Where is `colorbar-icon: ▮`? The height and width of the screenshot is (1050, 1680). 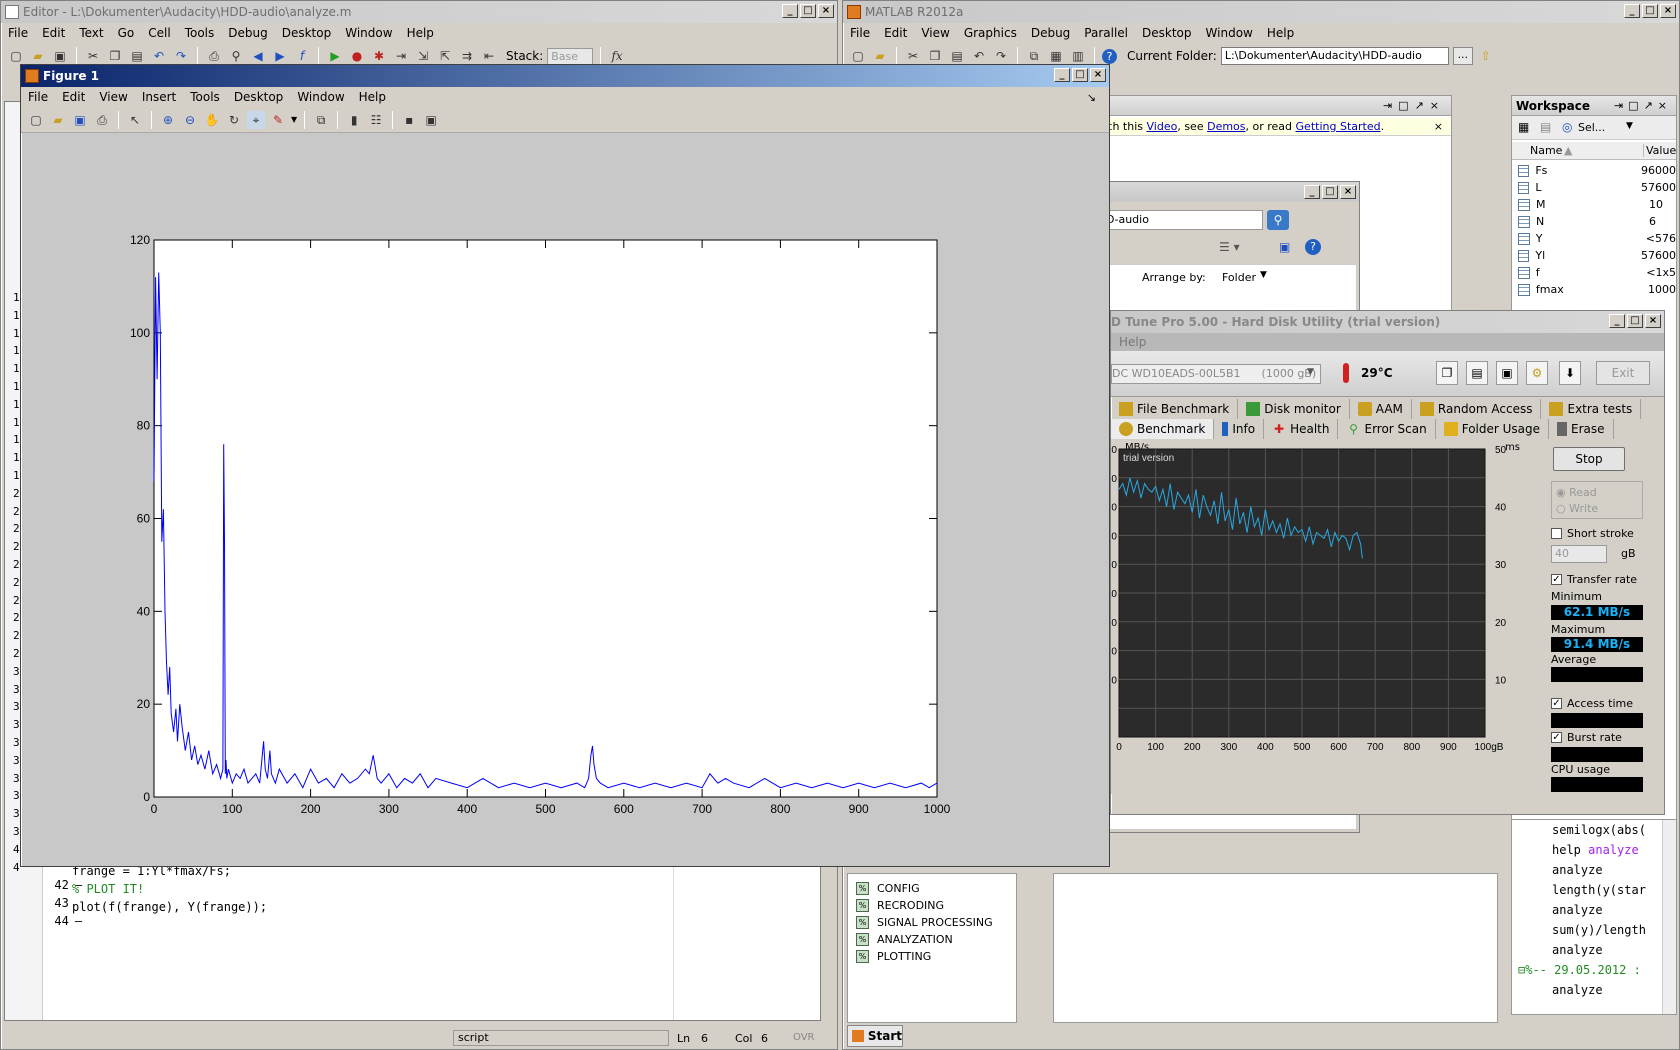
colorbar-icon: ▮ is located at coordinates (354, 120).